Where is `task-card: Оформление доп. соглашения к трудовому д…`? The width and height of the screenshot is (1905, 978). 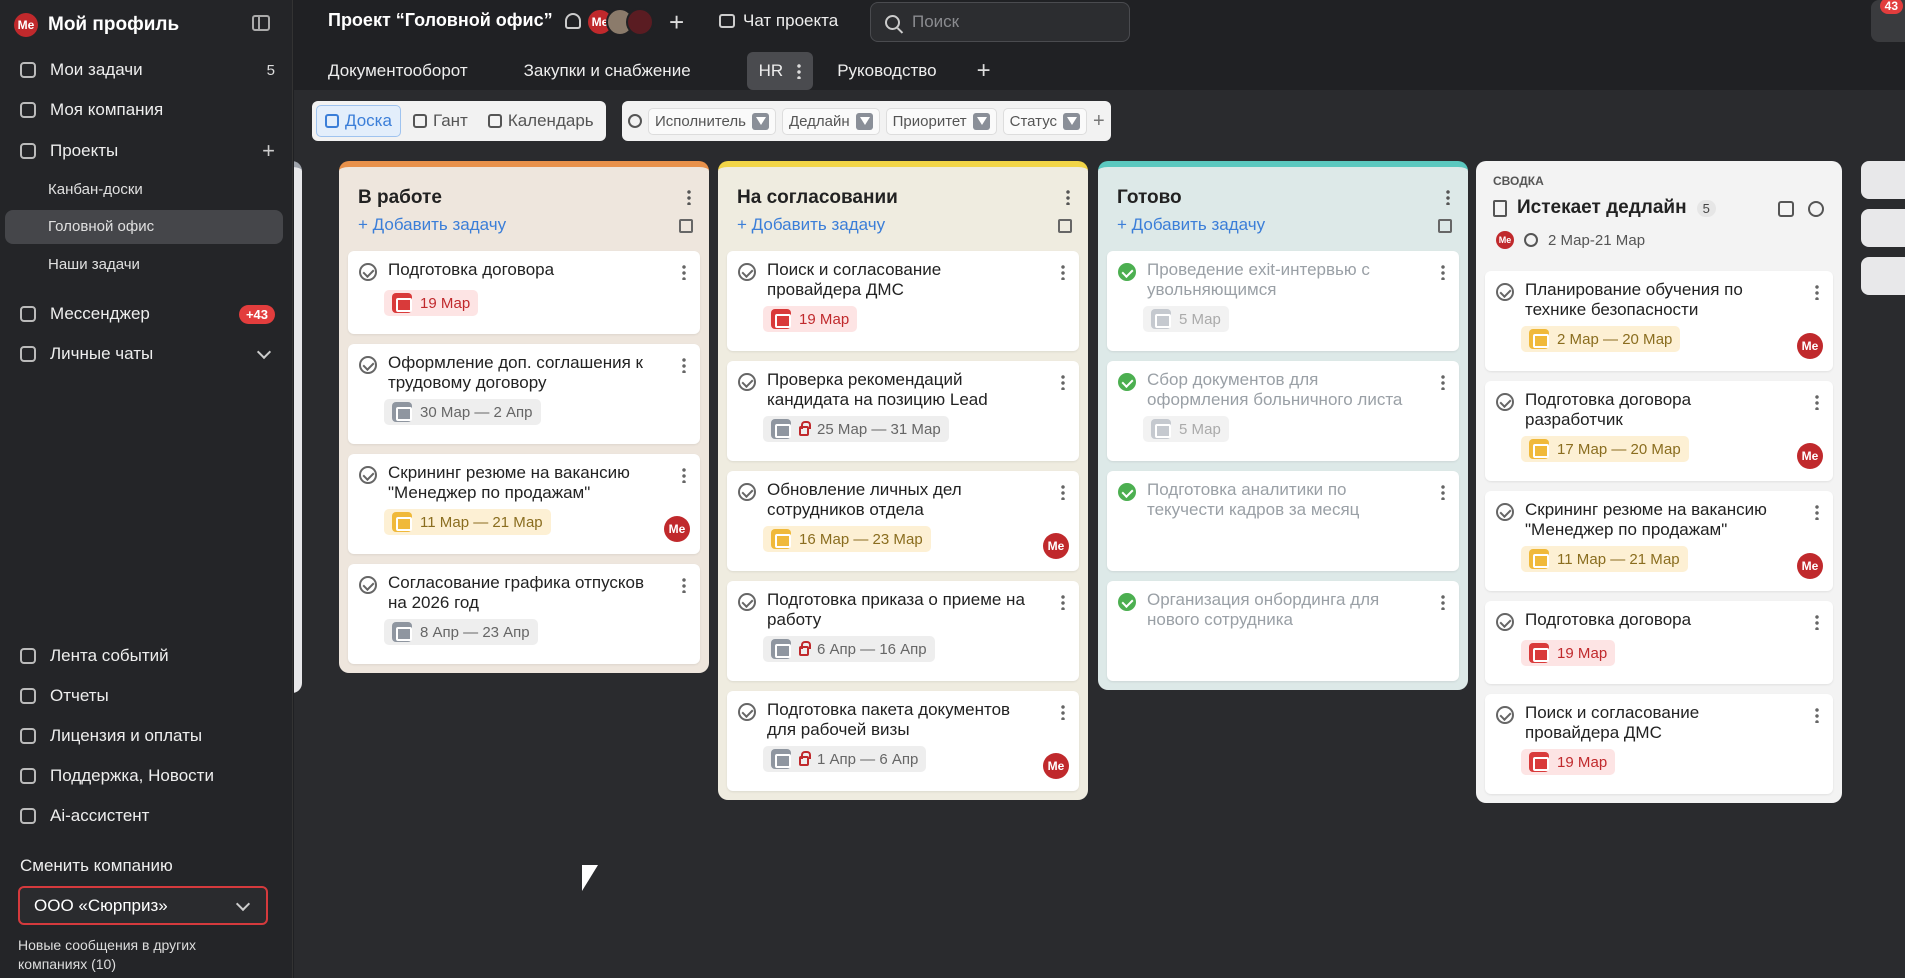 task-card: Оформление доп. соглашения к трудовому д… is located at coordinates (524, 394).